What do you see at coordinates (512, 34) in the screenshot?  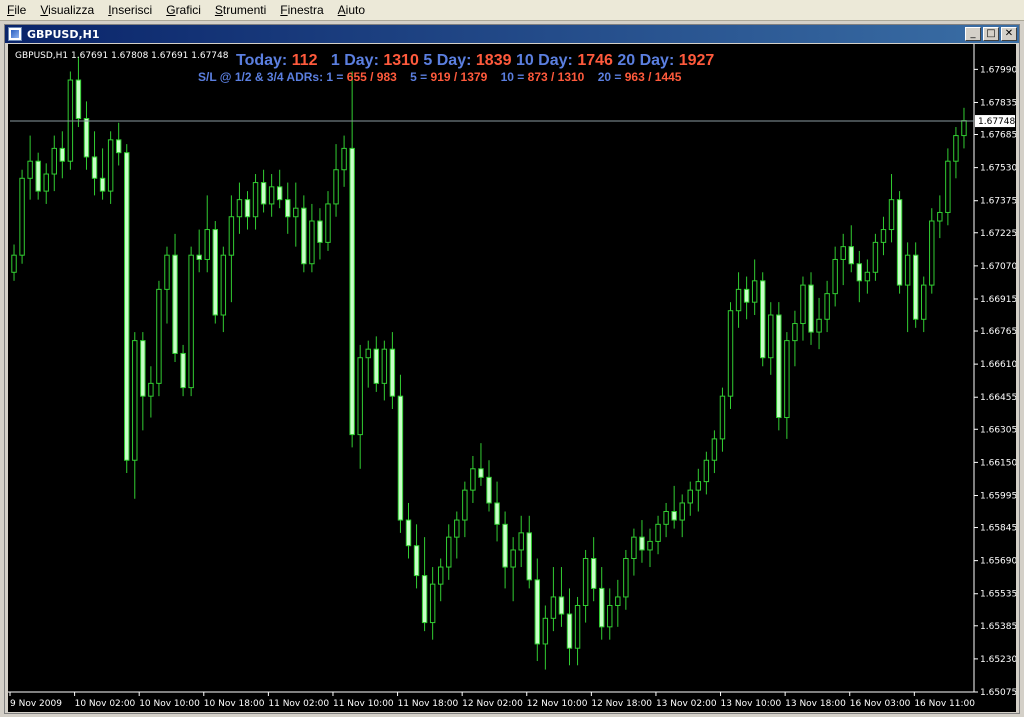 I see `chart-window-titlebar: GBPUSD,H1 _ □ ✕` at bounding box center [512, 34].